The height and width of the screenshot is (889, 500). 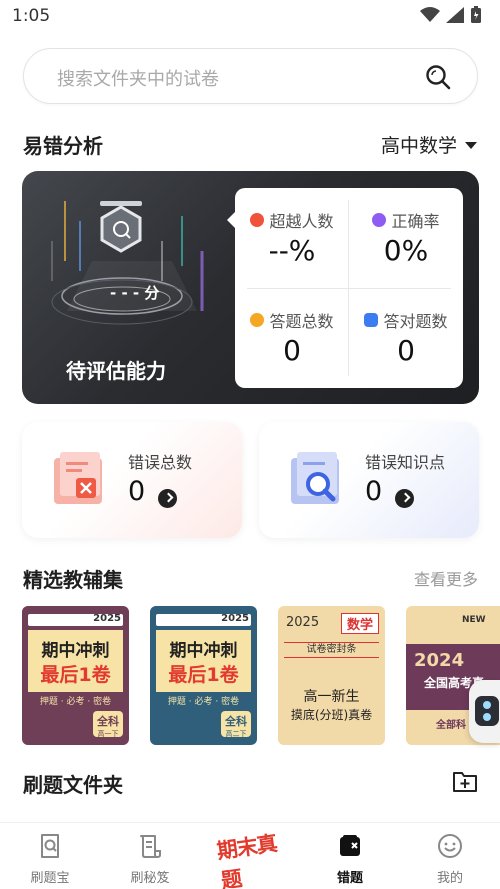 I want to click on nav-label: 错题, so click(x=349, y=878).